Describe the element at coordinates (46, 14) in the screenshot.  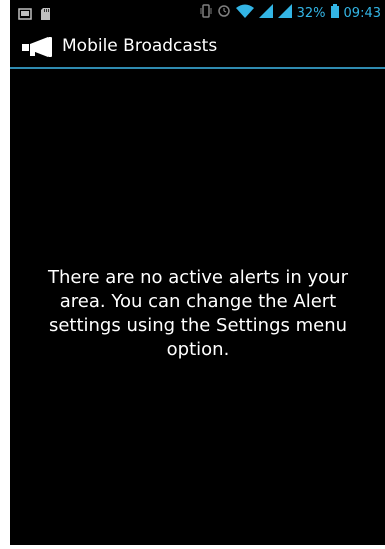
I see `sd-card-icon` at that location.